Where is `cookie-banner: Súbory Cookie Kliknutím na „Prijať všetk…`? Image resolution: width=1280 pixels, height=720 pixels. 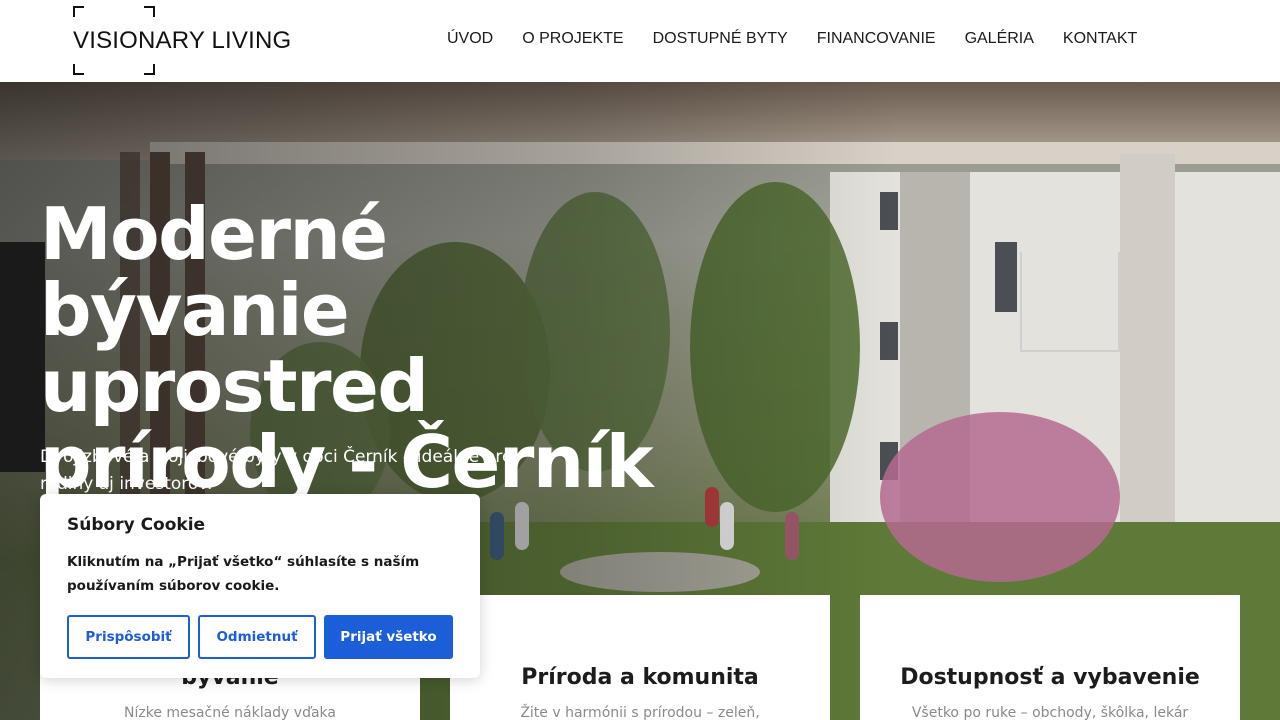 cookie-banner: Súbory Cookie Kliknutím na „Prijať všetk… is located at coordinates (260, 586).